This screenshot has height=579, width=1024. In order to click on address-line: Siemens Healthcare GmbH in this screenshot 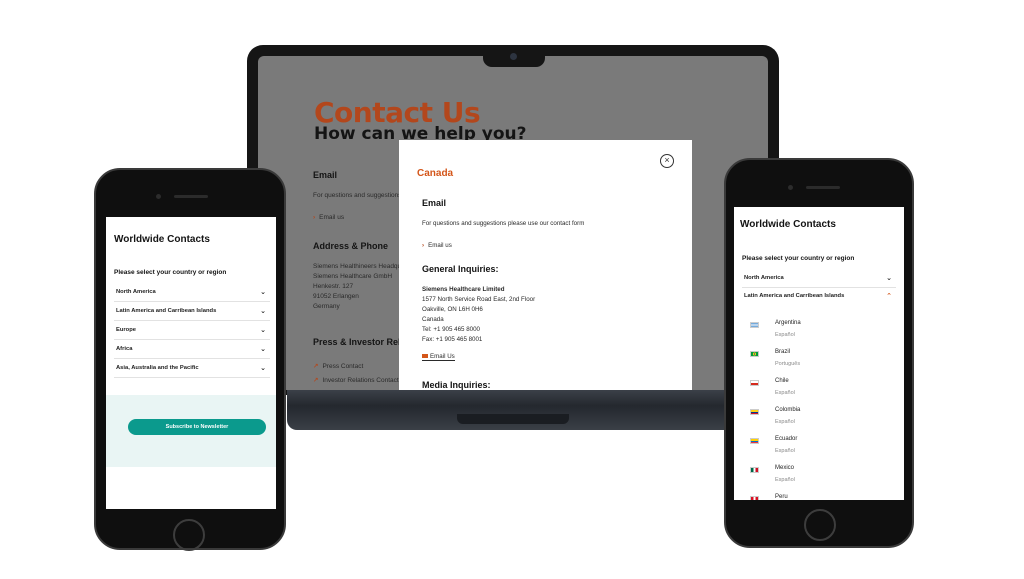, I will do `click(353, 276)`.